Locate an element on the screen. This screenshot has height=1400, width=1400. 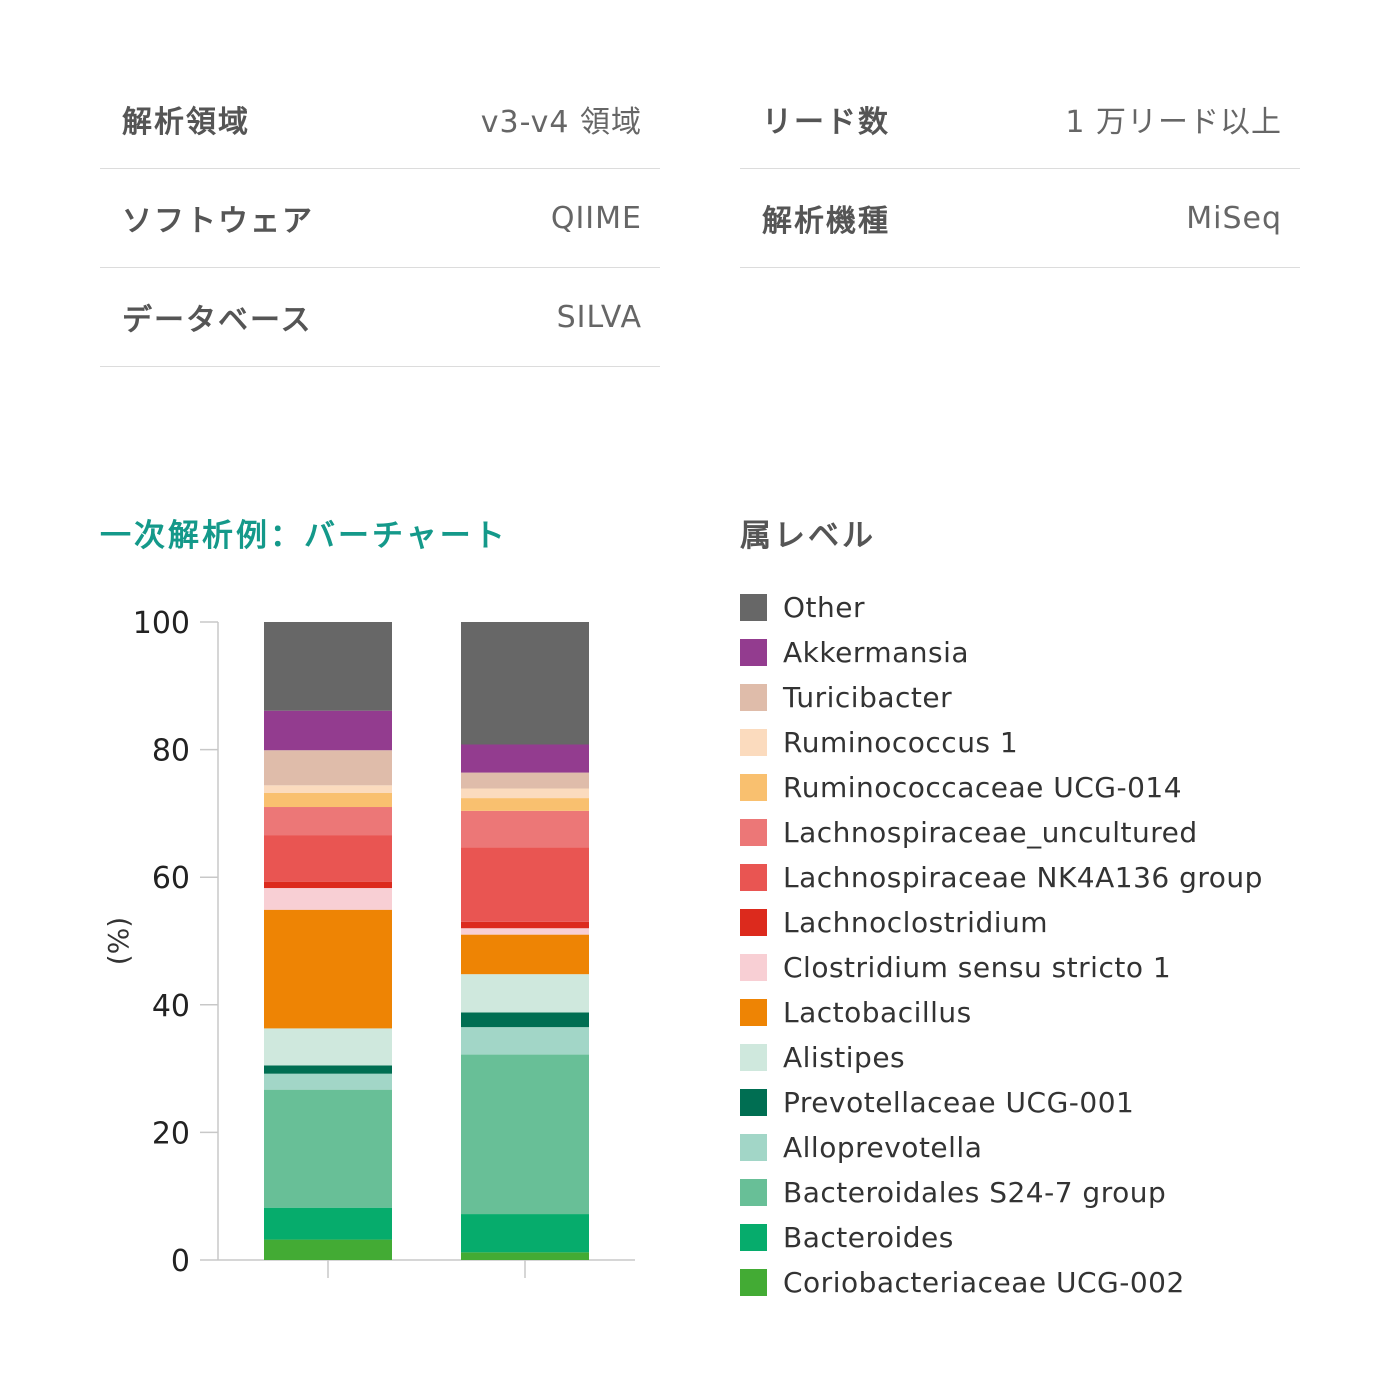
legend-item: Prevotellaceae UCG-001 is located at coordinates (1001, 1102).